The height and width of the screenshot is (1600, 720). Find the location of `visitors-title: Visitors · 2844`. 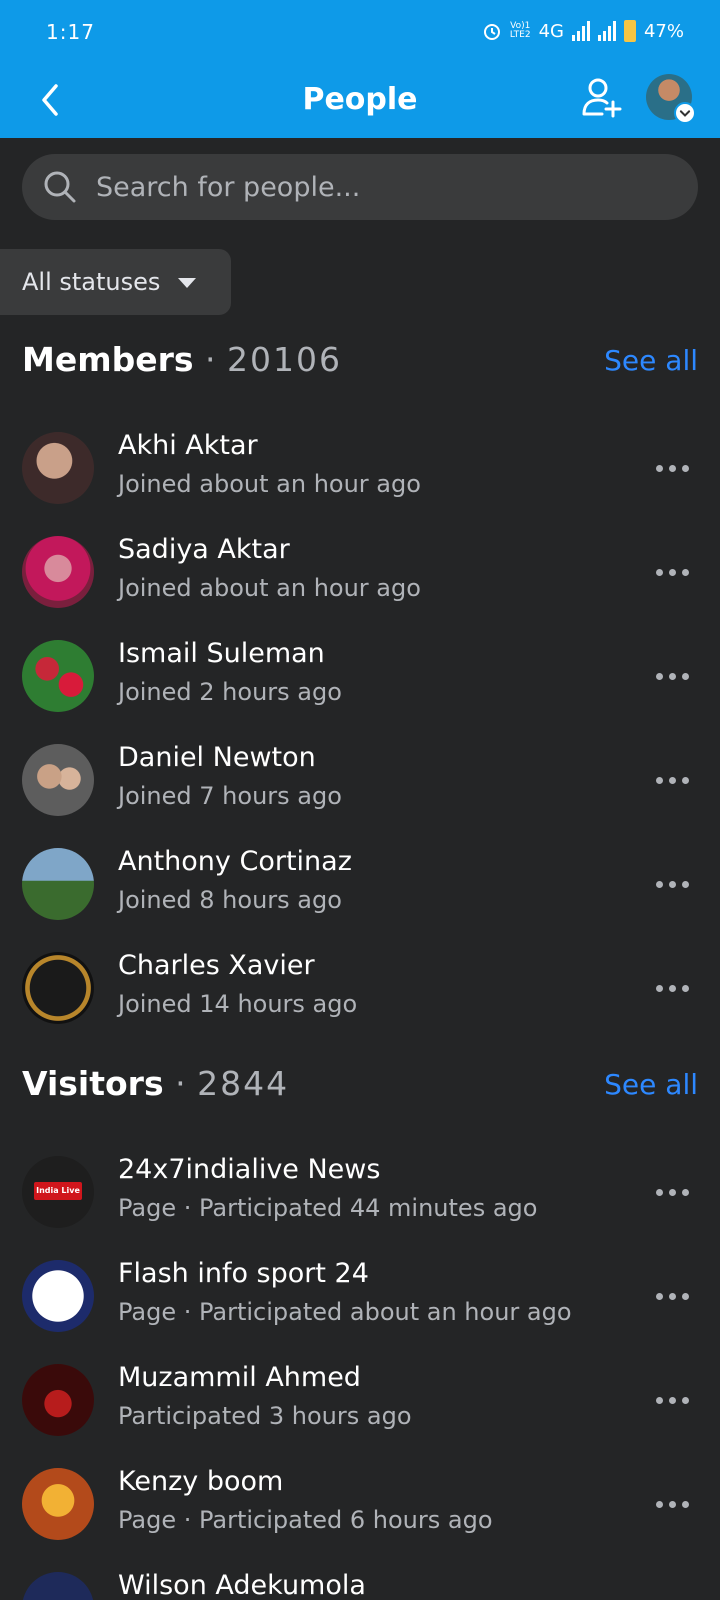

visitors-title: Visitors · 2844 is located at coordinates (156, 1083).